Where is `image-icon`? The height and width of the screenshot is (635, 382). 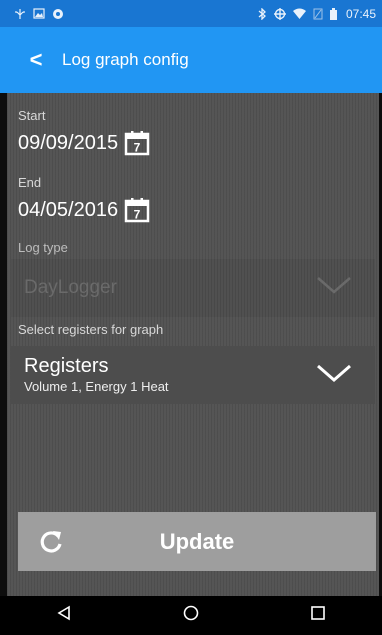
image-icon is located at coordinates (39, 13).